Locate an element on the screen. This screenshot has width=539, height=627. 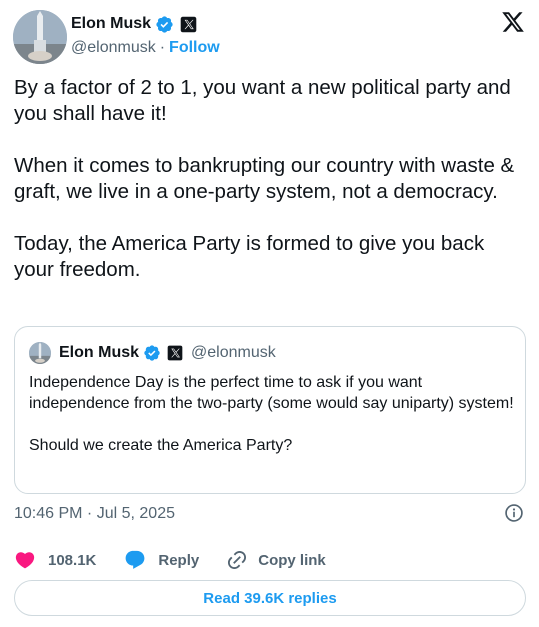
info-icon is located at coordinates (514, 513).